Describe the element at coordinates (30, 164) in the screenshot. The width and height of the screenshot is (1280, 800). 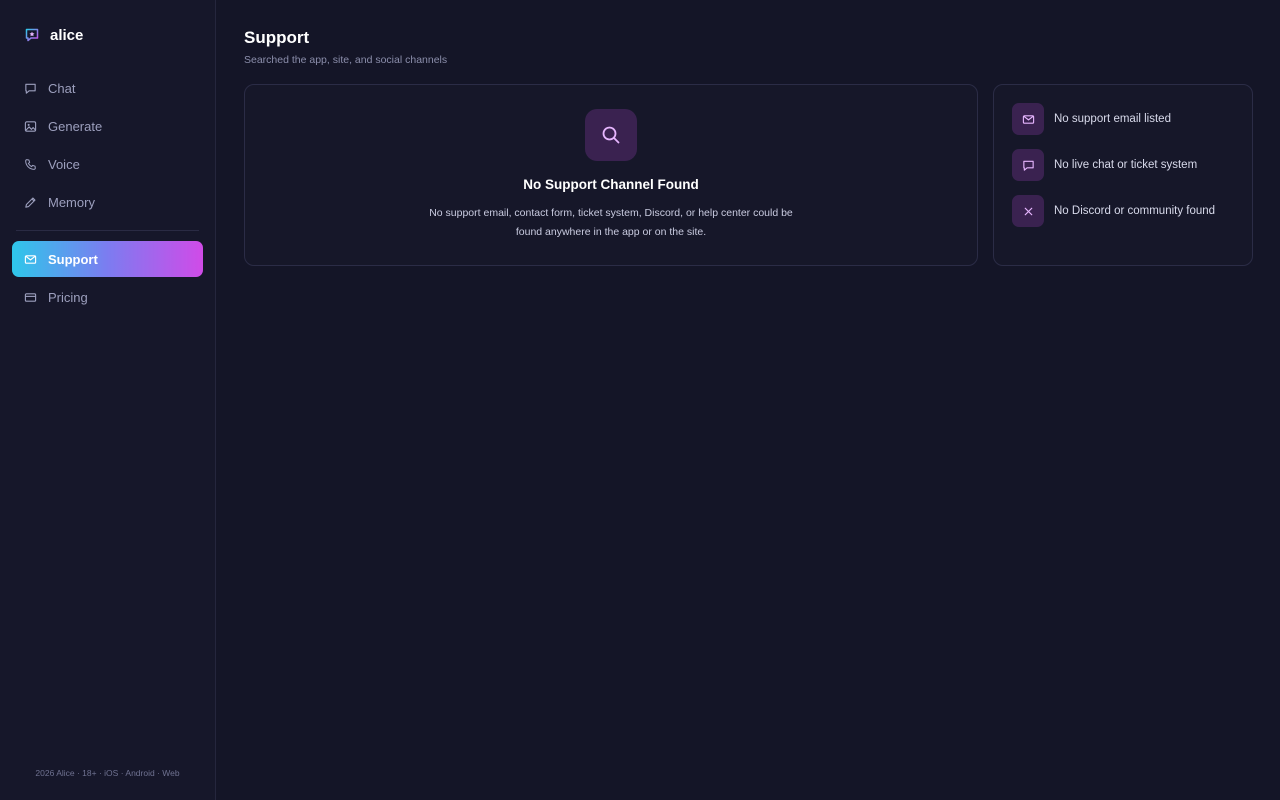
I see `phone-icon` at that location.